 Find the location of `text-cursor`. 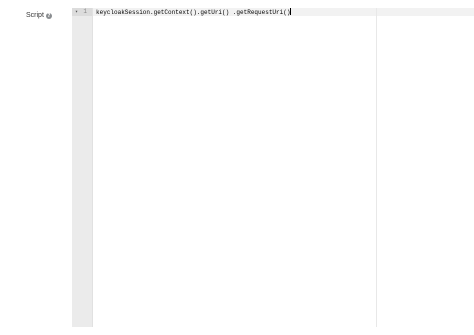

text-cursor is located at coordinates (291, 11).